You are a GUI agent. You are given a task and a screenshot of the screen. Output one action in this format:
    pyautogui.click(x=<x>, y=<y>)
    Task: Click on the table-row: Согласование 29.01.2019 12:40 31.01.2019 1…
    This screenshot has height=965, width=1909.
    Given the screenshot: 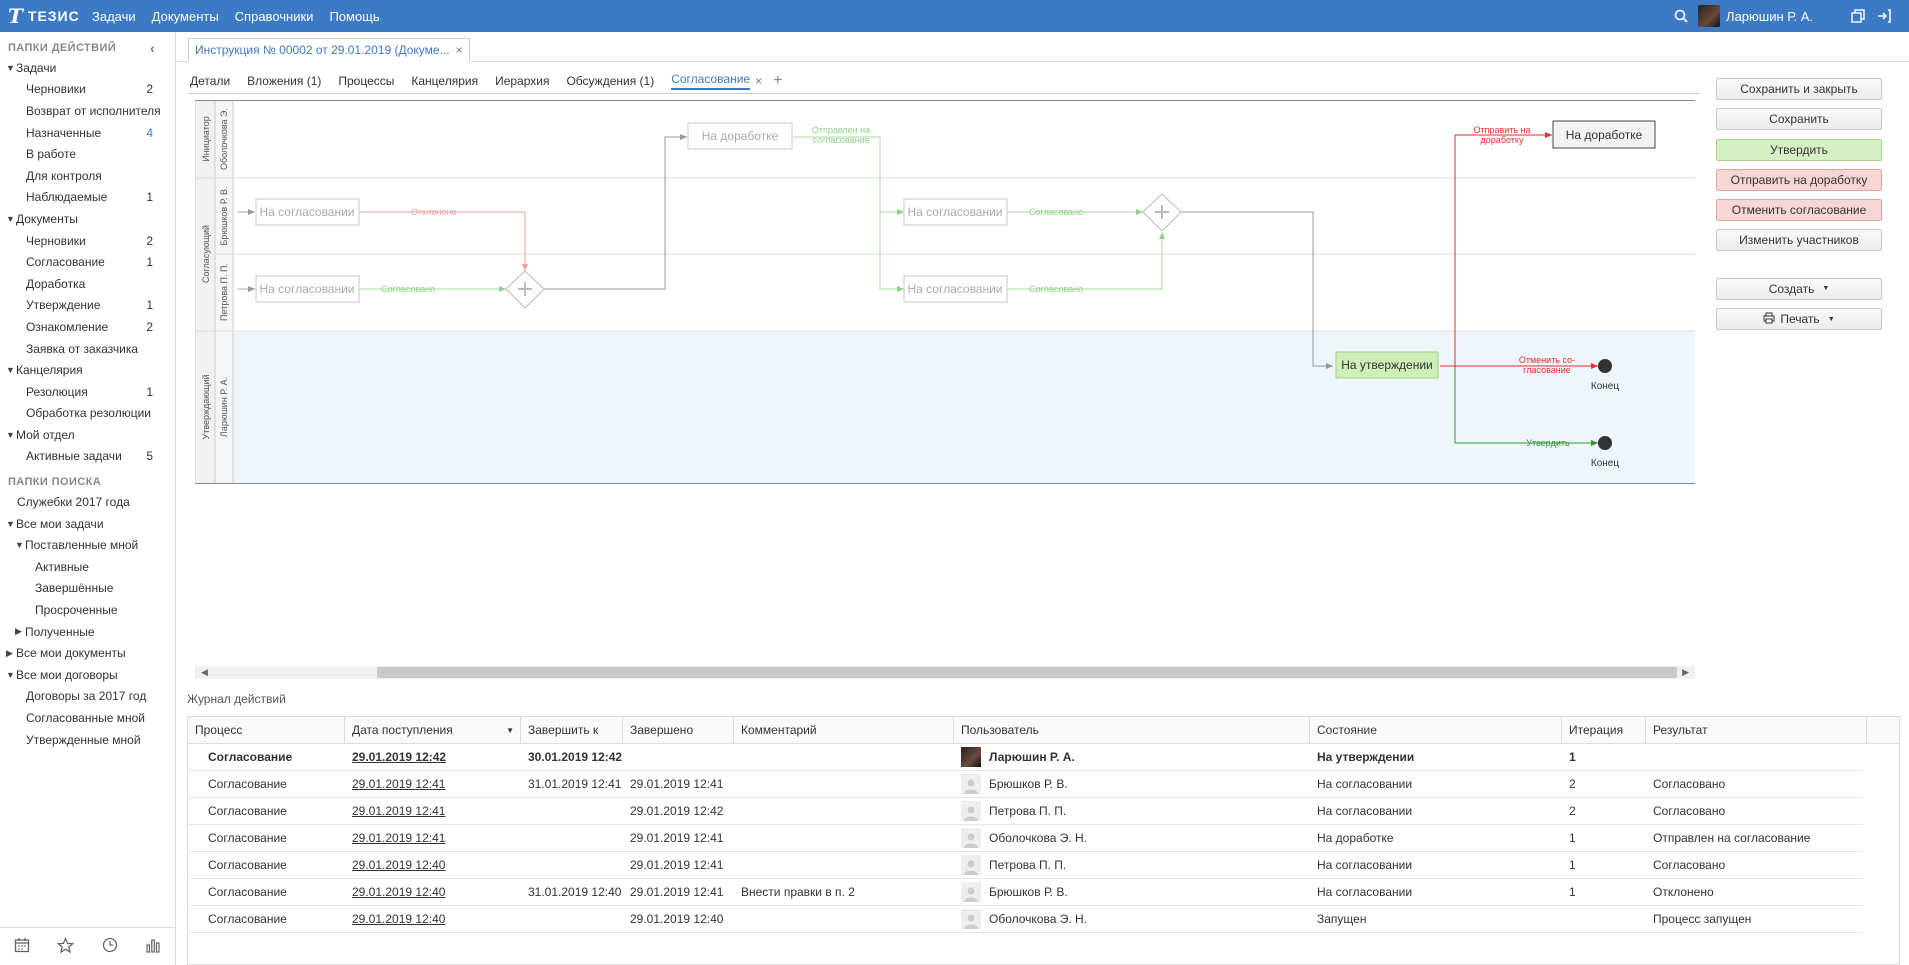 What is the action you would take?
    pyautogui.click(x=1025, y=892)
    